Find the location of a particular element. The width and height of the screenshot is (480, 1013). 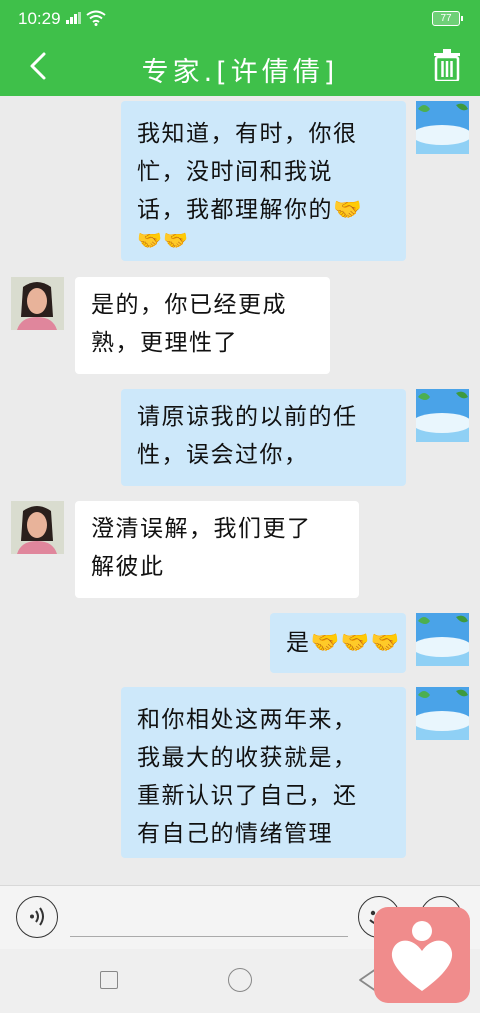

message-bubble-incoming: 是的，你已经更成 熟，更理性了 is located at coordinates (202, 325).